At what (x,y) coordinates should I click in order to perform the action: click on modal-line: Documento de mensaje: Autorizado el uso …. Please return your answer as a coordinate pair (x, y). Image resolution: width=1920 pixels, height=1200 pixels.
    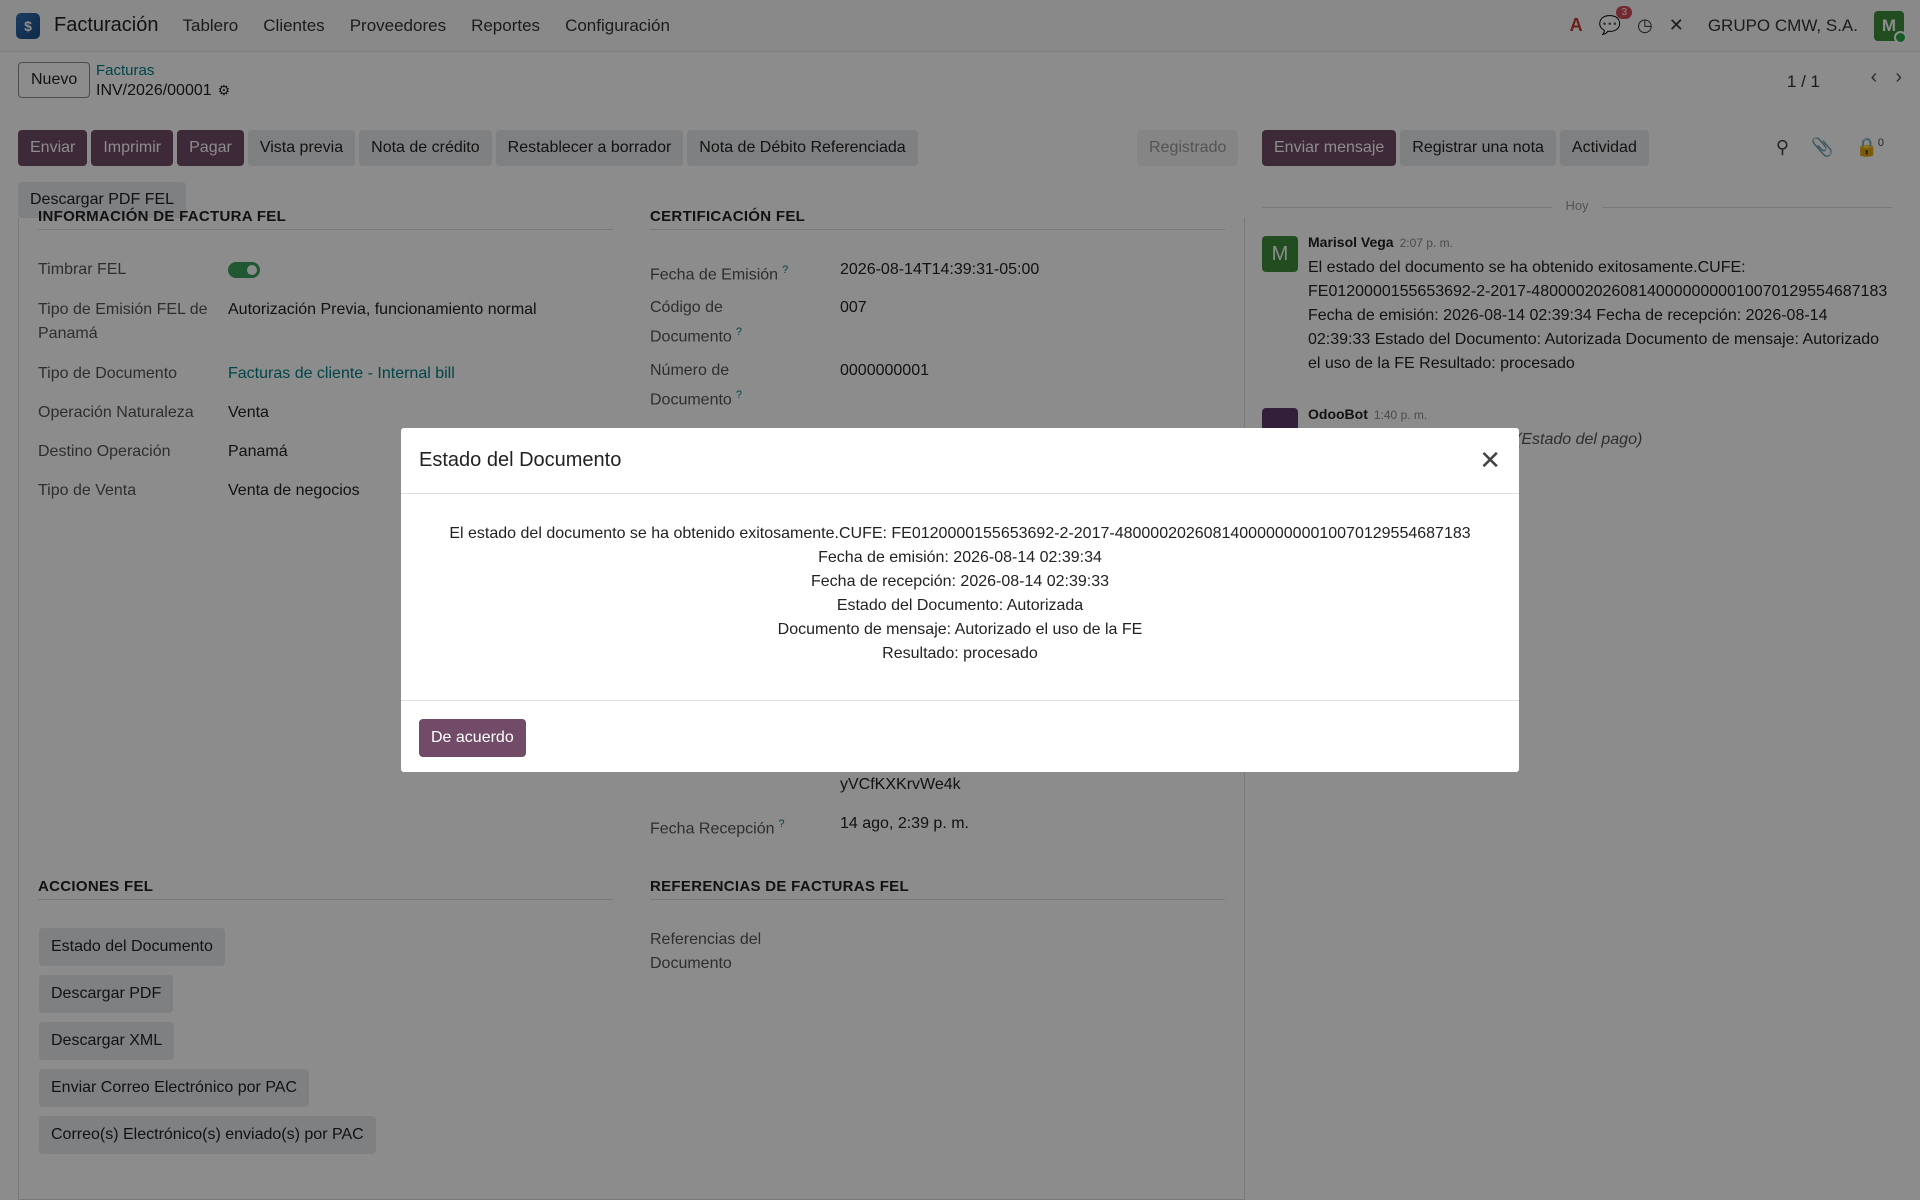
    Looking at the image, I should click on (960, 629).